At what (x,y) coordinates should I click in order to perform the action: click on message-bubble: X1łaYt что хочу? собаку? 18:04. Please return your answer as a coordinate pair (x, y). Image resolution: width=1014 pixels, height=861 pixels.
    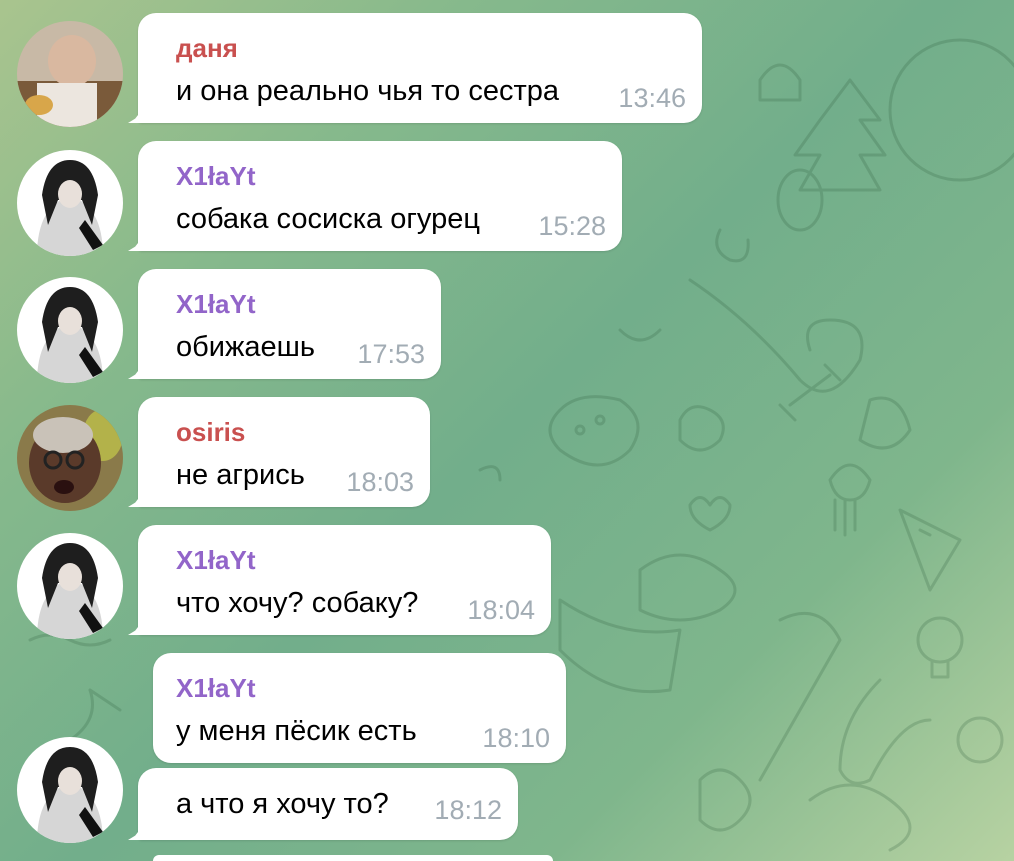
    Looking at the image, I should click on (344, 580).